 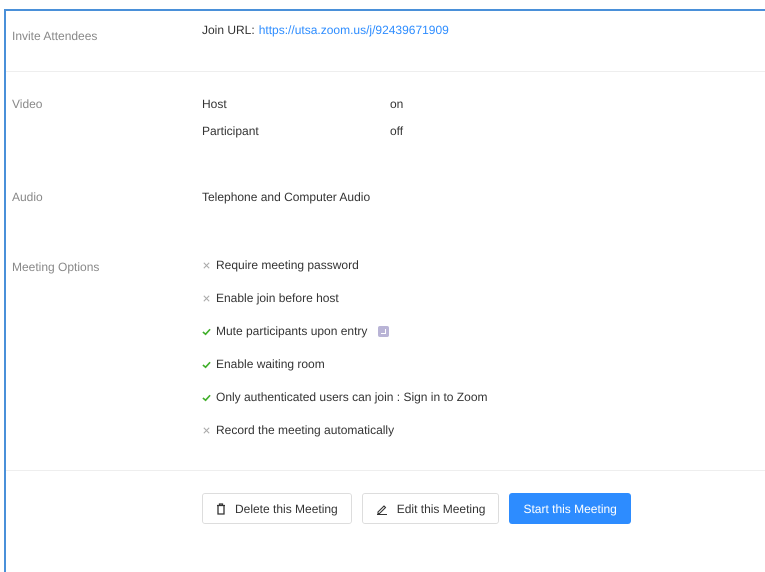 I want to click on setting-value: off, so click(x=397, y=131).